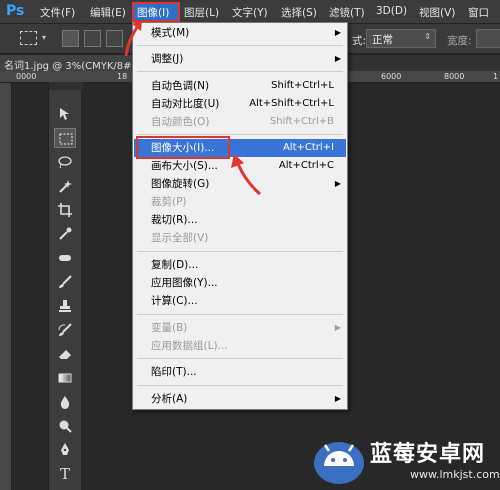 Image resolution: width=500 pixels, height=490 pixels. Describe the element at coordinates (299, 12) in the screenshot. I see `menu-select: 选择(S)` at that location.